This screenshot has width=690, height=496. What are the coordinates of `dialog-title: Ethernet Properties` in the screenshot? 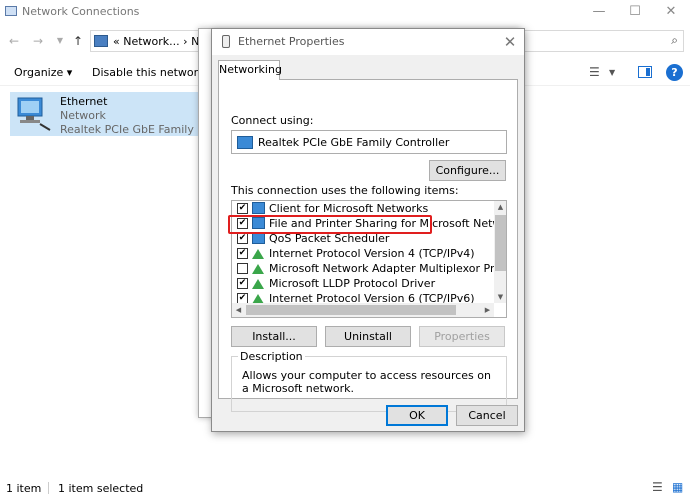 It's located at (291, 41).